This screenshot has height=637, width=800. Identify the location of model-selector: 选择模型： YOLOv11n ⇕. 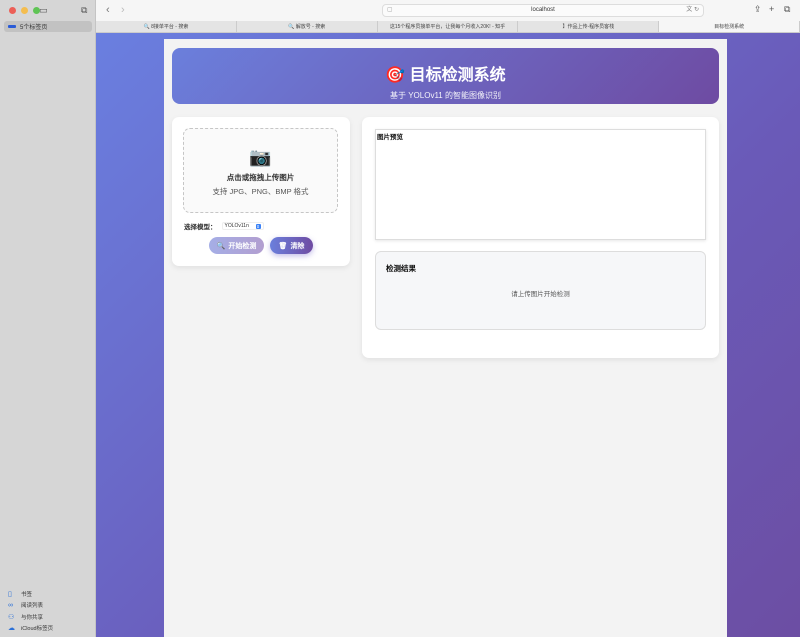
(224, 226).